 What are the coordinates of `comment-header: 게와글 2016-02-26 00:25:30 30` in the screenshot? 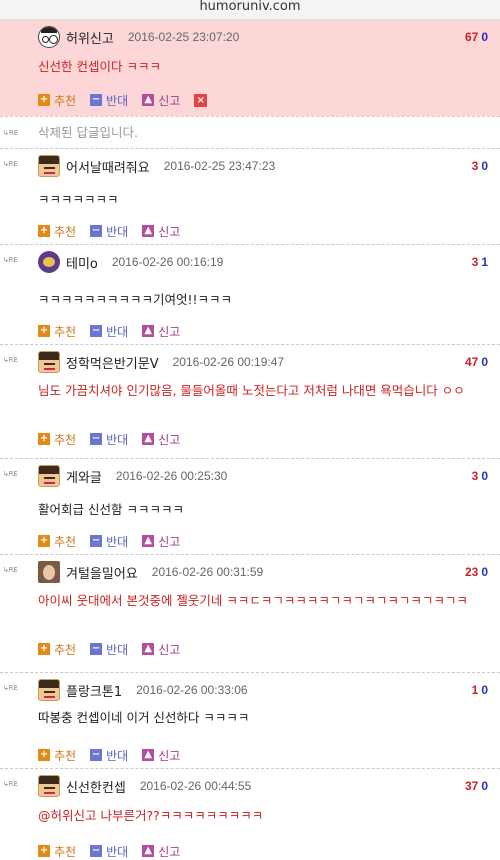 It's located at (263, 476).